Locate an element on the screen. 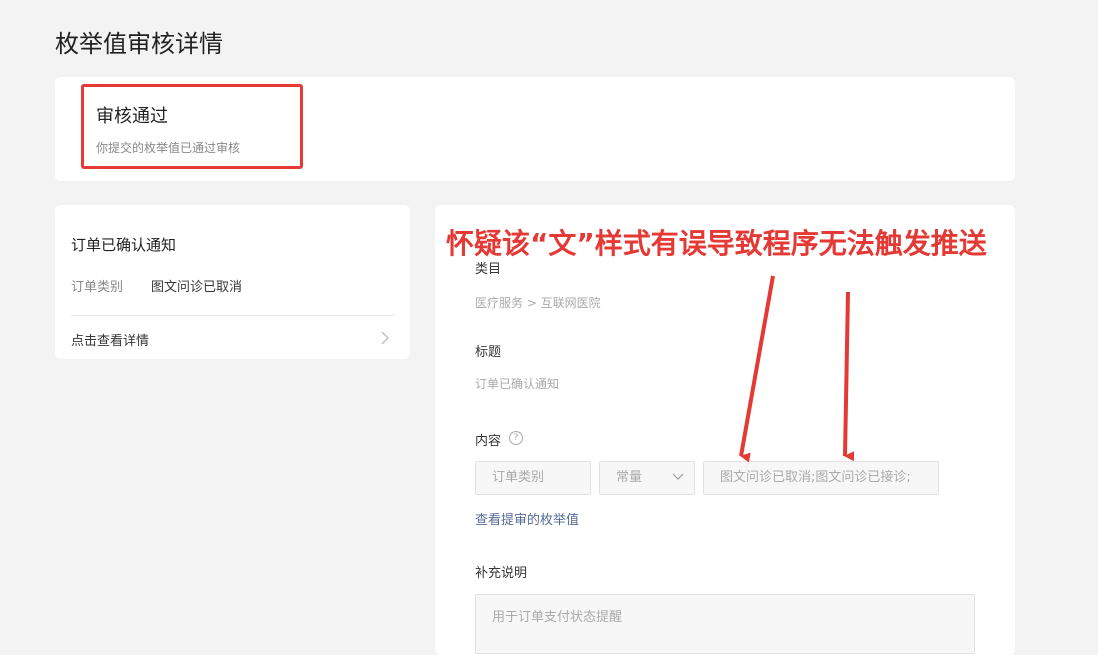 This screenshot has height=655, width=1098. content-label: 内容 is located at coordinates (488, 441).